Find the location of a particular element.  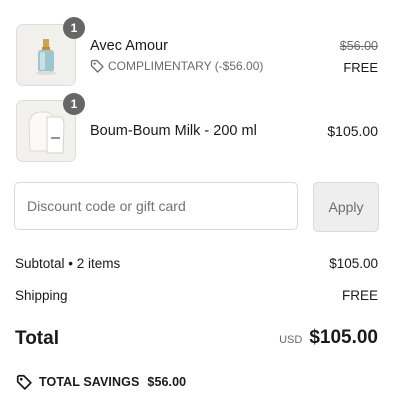

shipping-value: FREE is located at coordinates (359, 295).